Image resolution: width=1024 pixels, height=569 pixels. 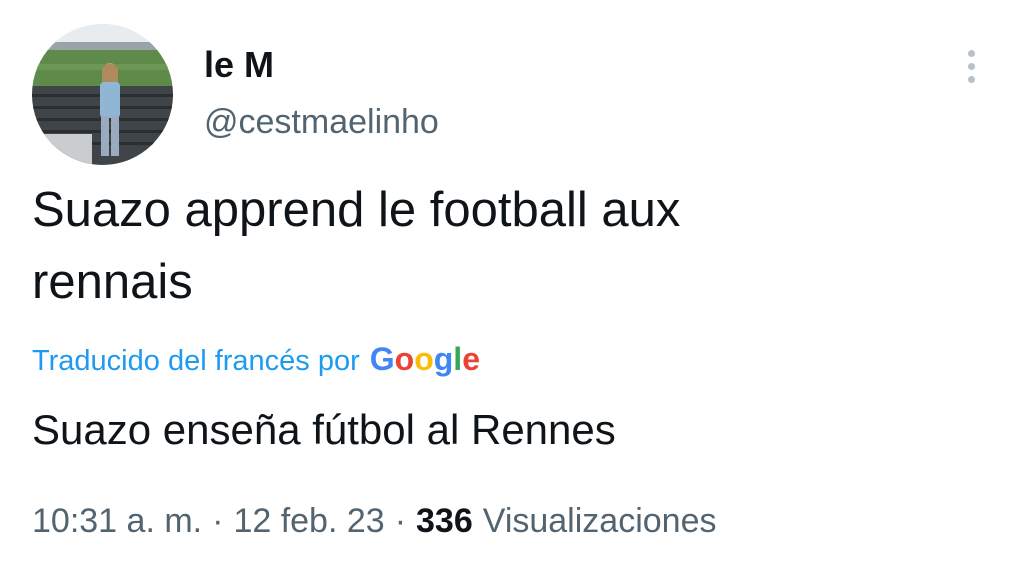 What do you see at coordinates (471, 359) in the screenshot?
I see `google-logo-letter: e` at bounding box center [471, 359].